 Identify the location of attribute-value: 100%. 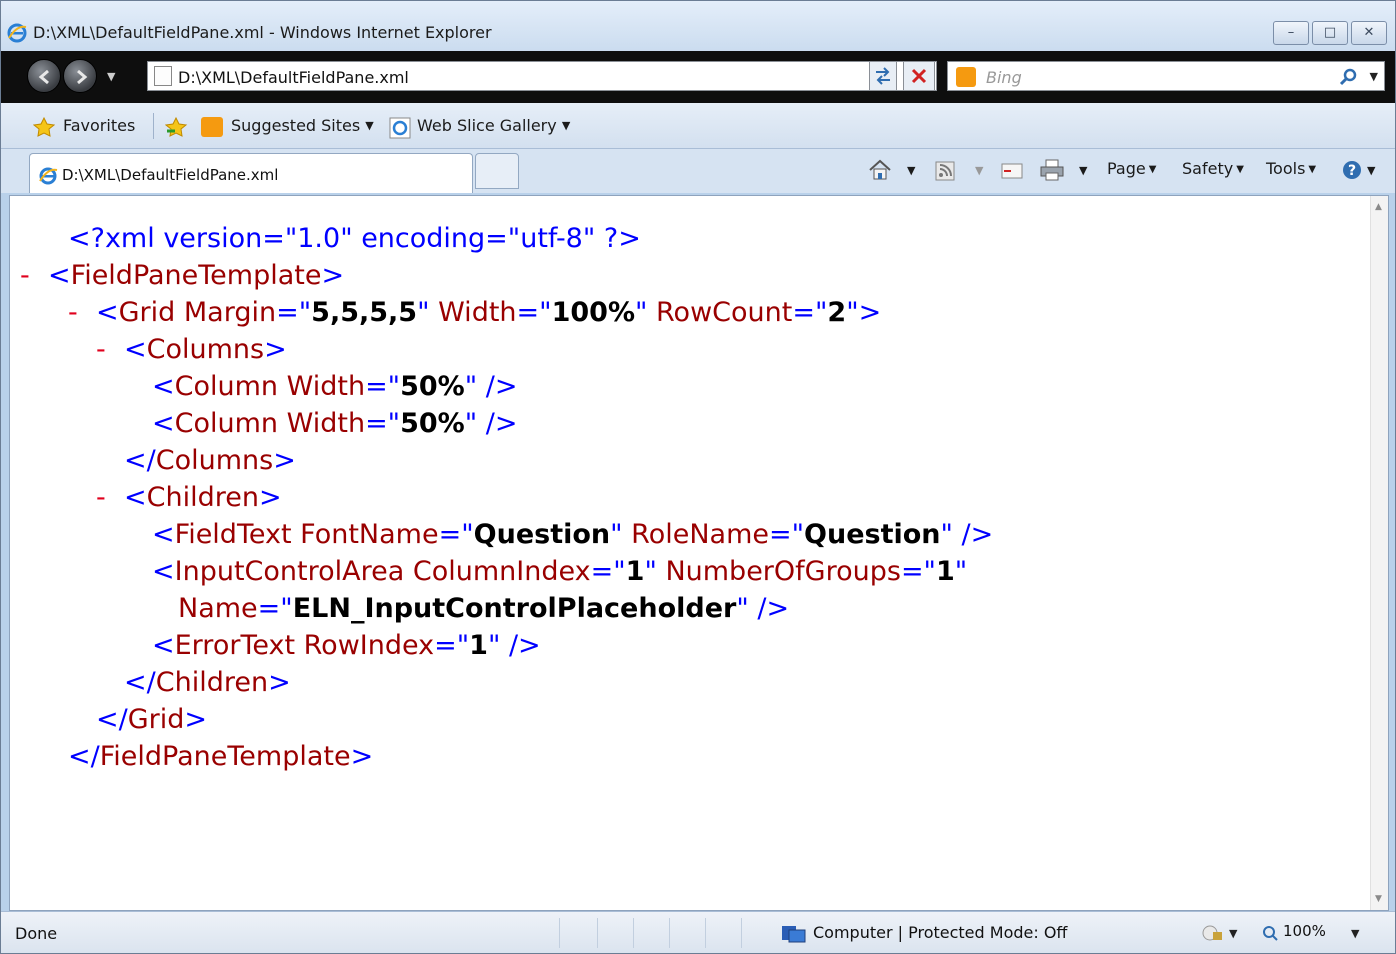
(593, 312).